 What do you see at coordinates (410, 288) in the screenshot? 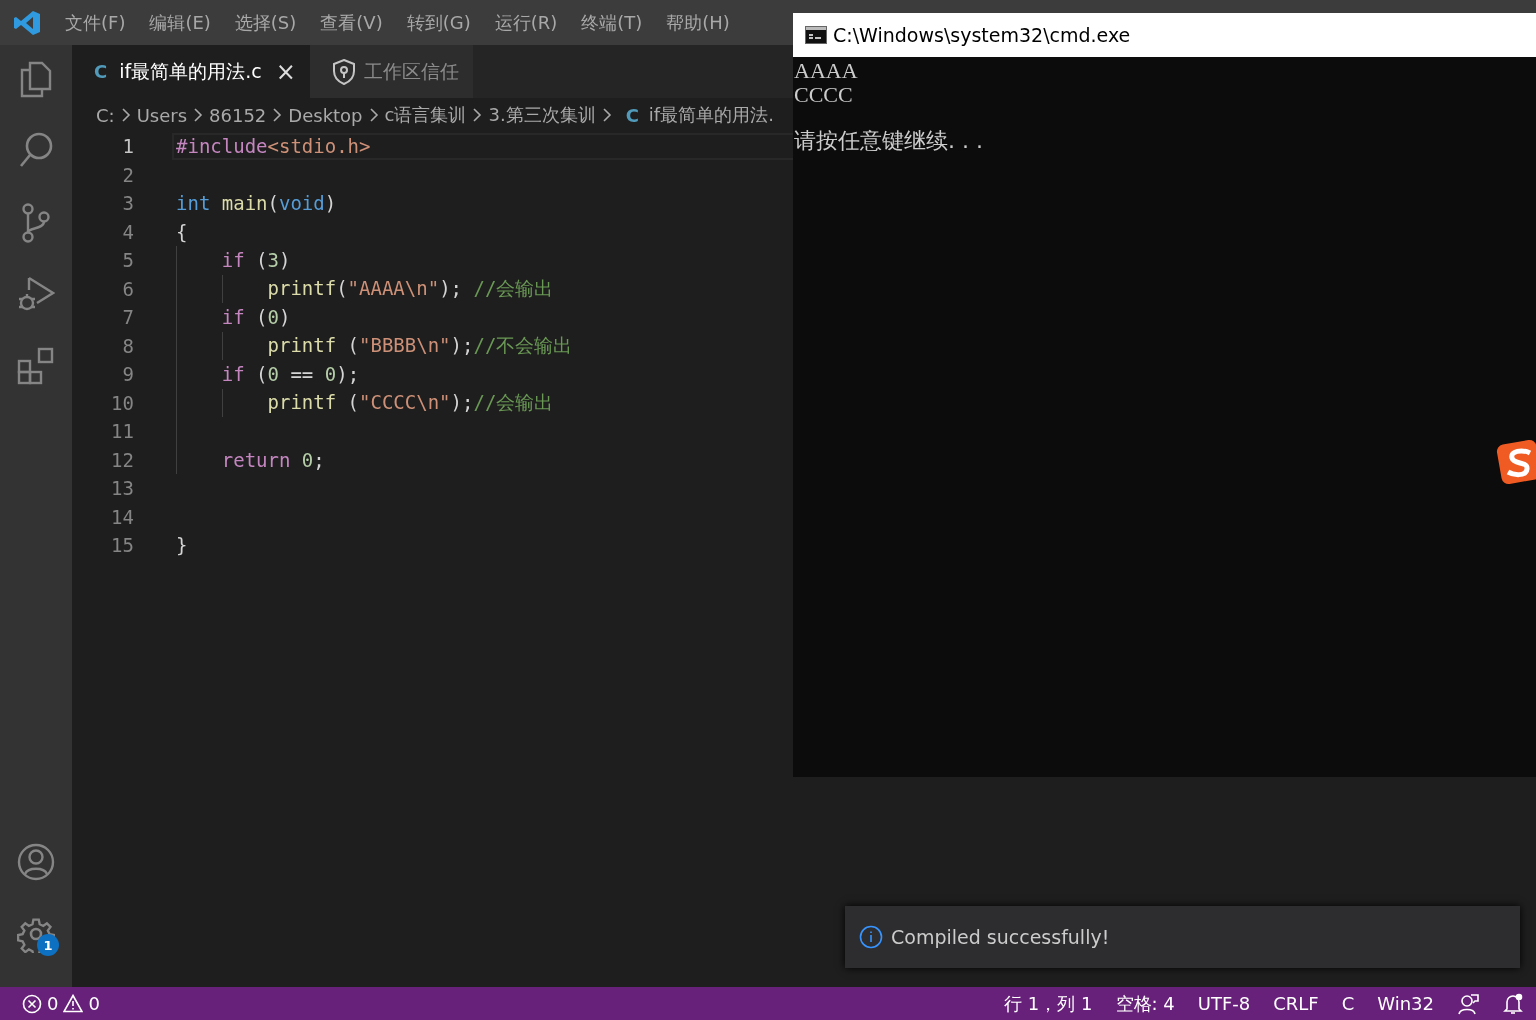
I see `code-line: printf("AAAA\n"); //会输出` at bounding box center [410, 288].